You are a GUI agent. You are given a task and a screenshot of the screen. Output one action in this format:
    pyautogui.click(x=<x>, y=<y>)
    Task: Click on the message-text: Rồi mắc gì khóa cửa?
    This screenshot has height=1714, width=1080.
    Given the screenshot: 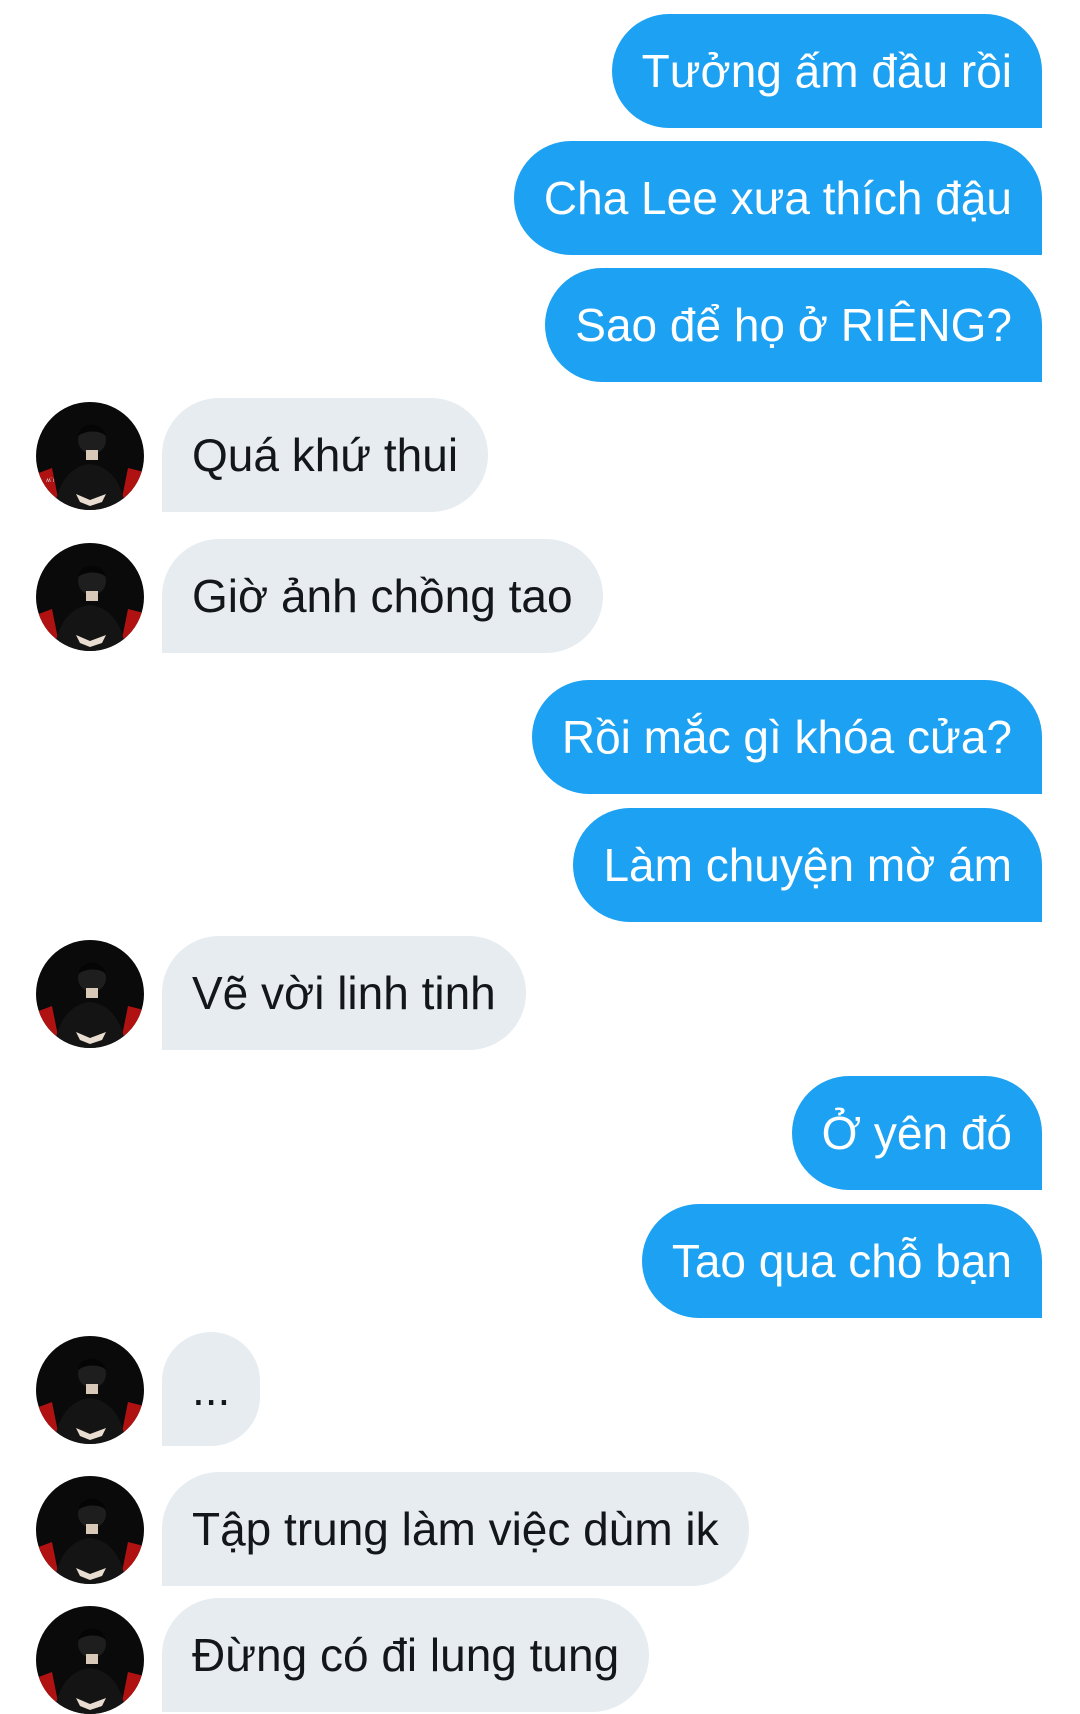 What is the action you would take?
    pyautogui.click(x=786, y=737)
    